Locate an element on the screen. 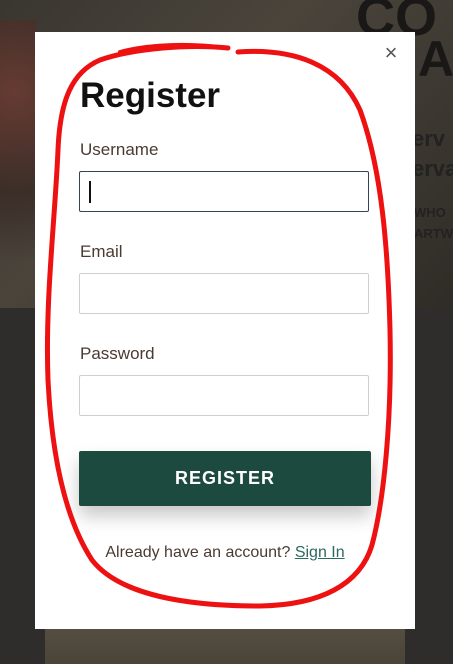 Image resolution: width=453 pixels, height=664 pixels. modal-title: Register is located at coordinates (150, 95).